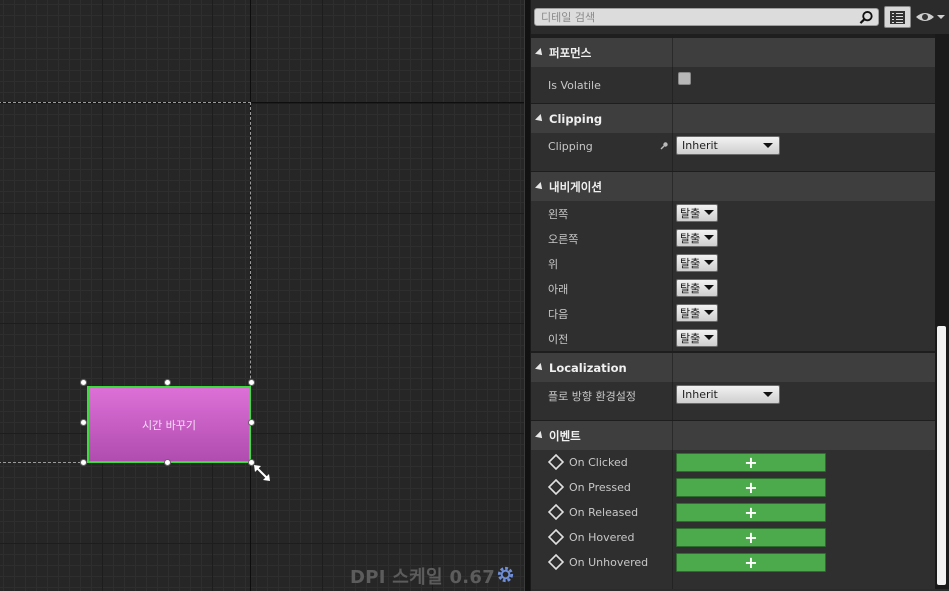 This screenshot has width=949, height=591. I want to click on property-label: 이전, so click(558, 339).